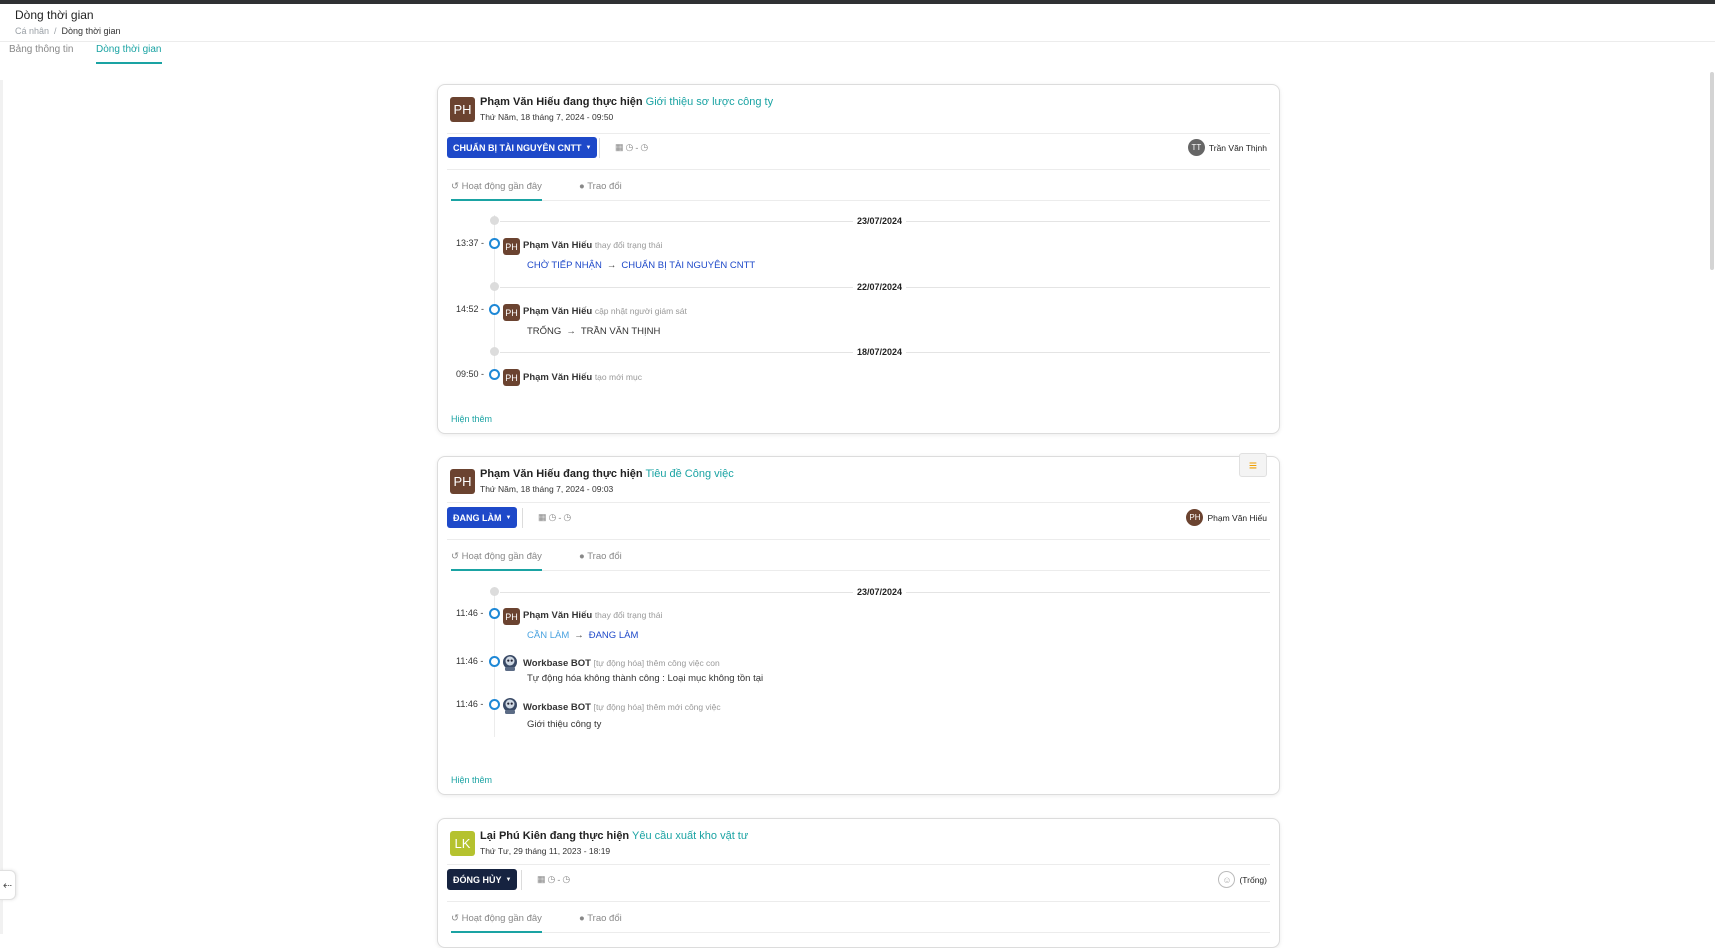  I want to click on caret-down-icon: ▼, so click(588, 147).